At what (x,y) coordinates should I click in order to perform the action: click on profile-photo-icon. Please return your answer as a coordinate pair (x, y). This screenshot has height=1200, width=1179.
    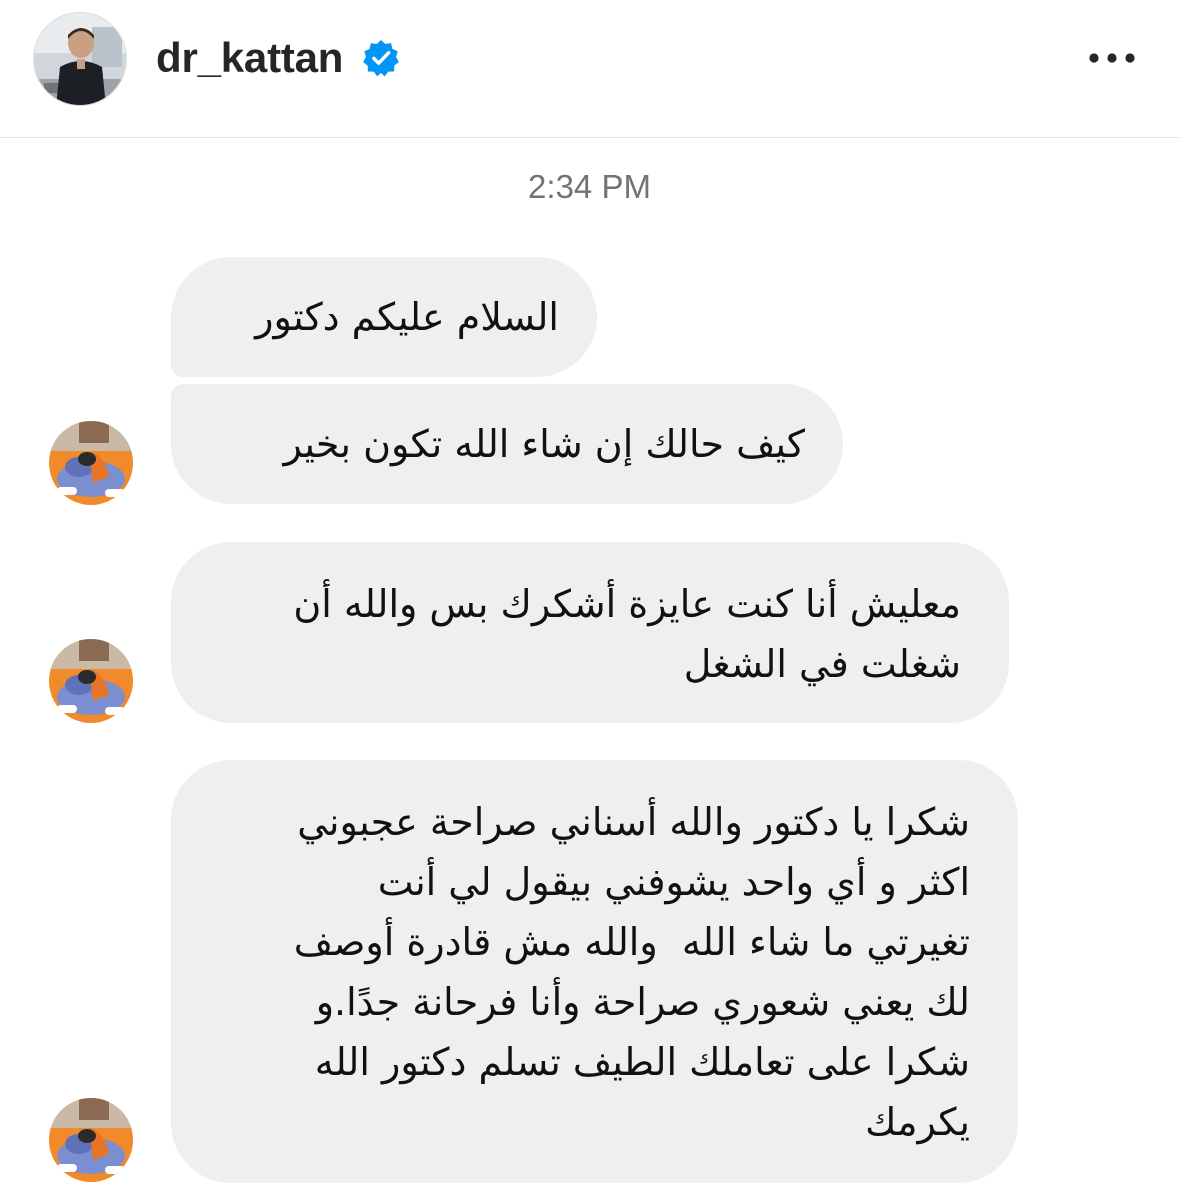
    Looking at the image, I should click on (80, 59).